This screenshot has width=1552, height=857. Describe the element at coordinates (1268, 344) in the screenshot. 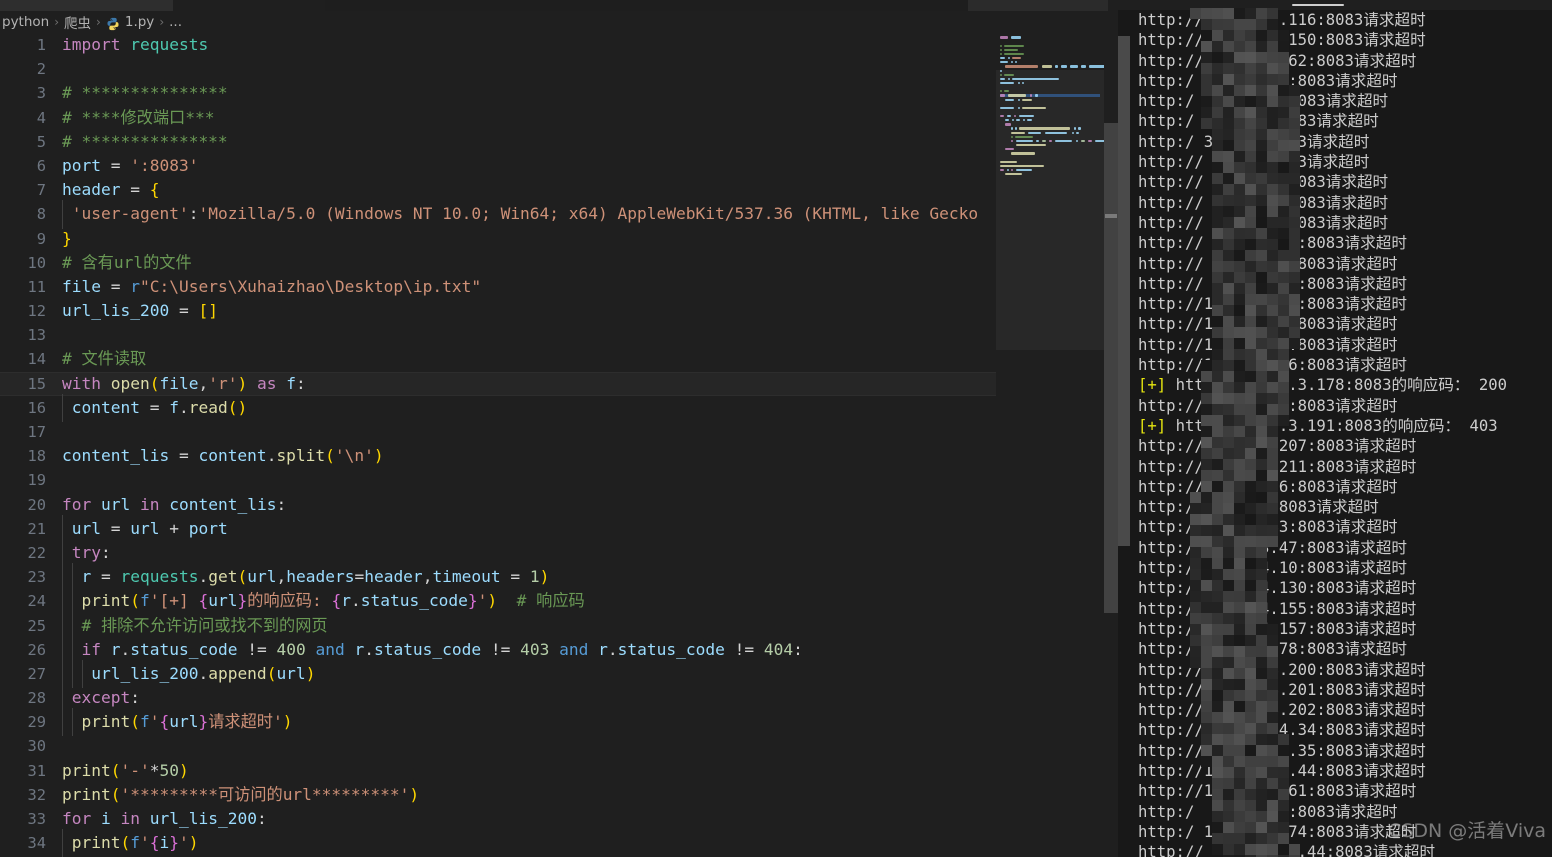

I see `terminal-line: http://12 3.3.14:8083请求超时` at that location.